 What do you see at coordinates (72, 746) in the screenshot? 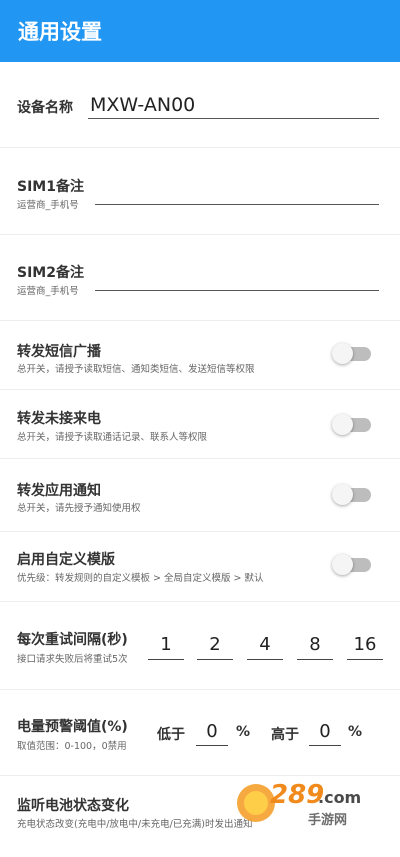
I see `battery-alarm-desc: 取值范围：0-100，0禁用` at bounding box center [72, 746].